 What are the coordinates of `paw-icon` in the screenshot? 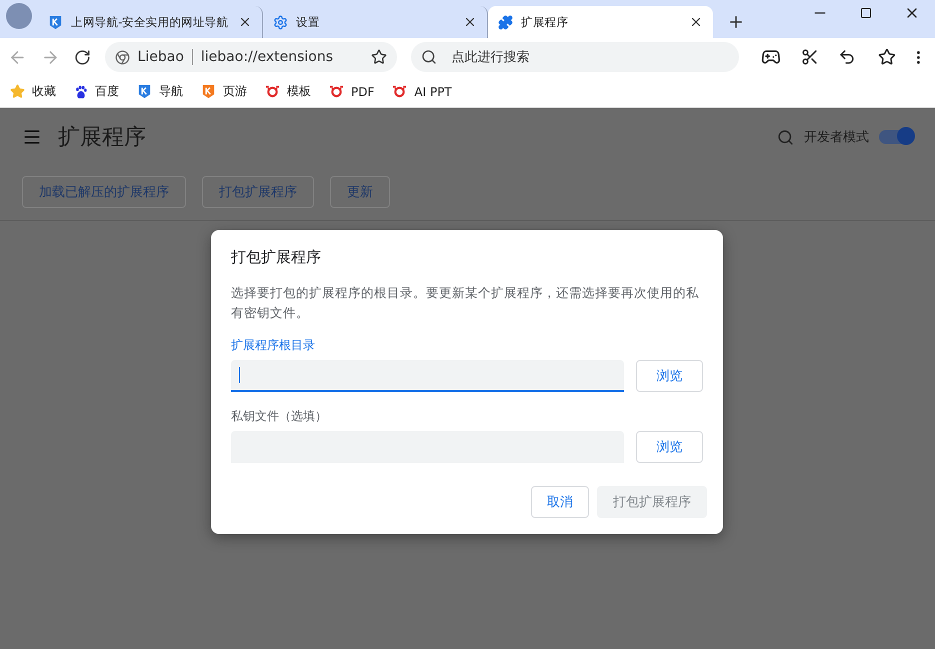 It's located at (81, 91).